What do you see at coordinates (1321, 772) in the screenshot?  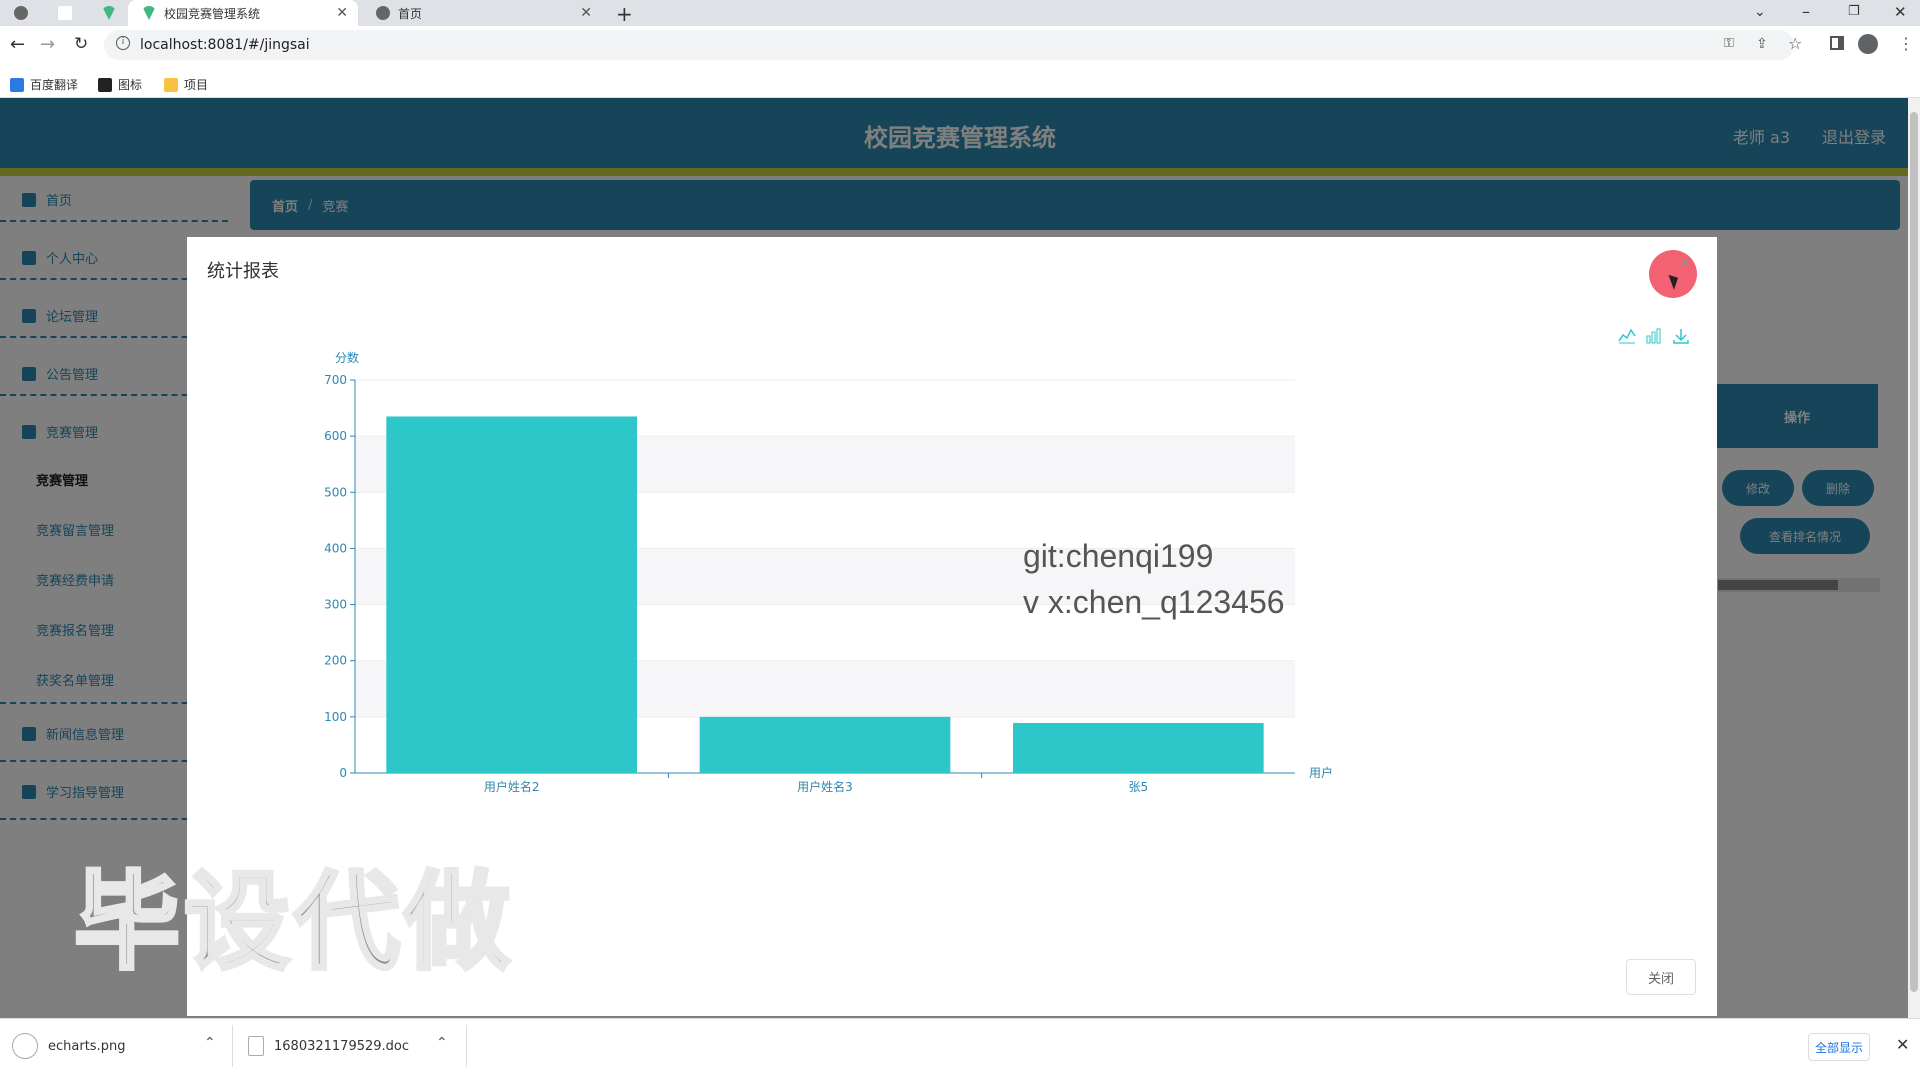 I see `x-axis-label: 用户` at bounding box center [1321, 772].